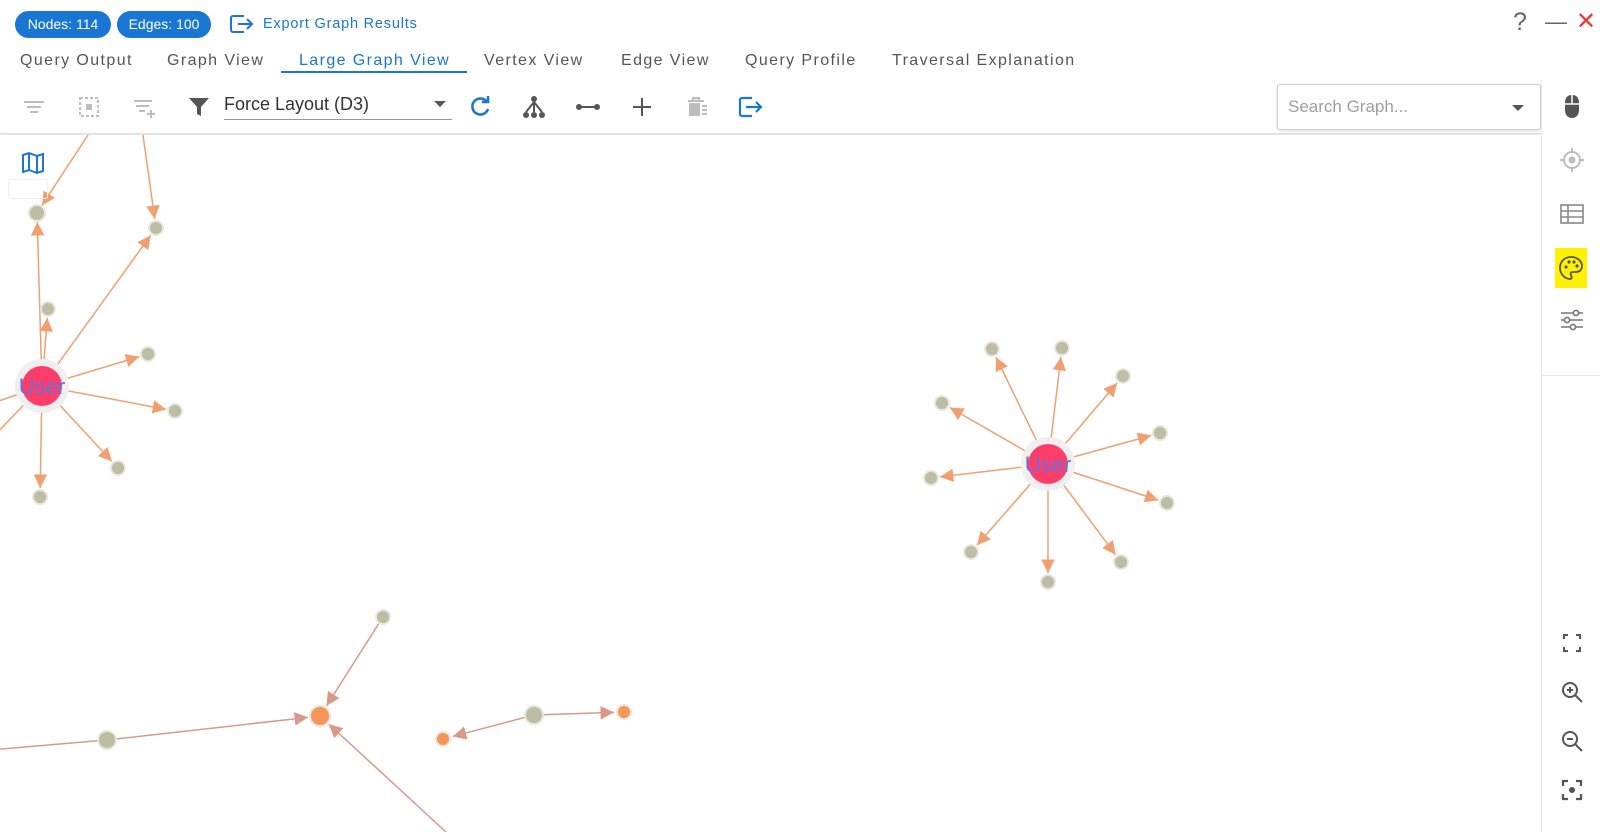 The image size is (1600, 832). Describe the element at coordinates (1572, 790) in the screenshot. I see `fit-view-icon` at that location.